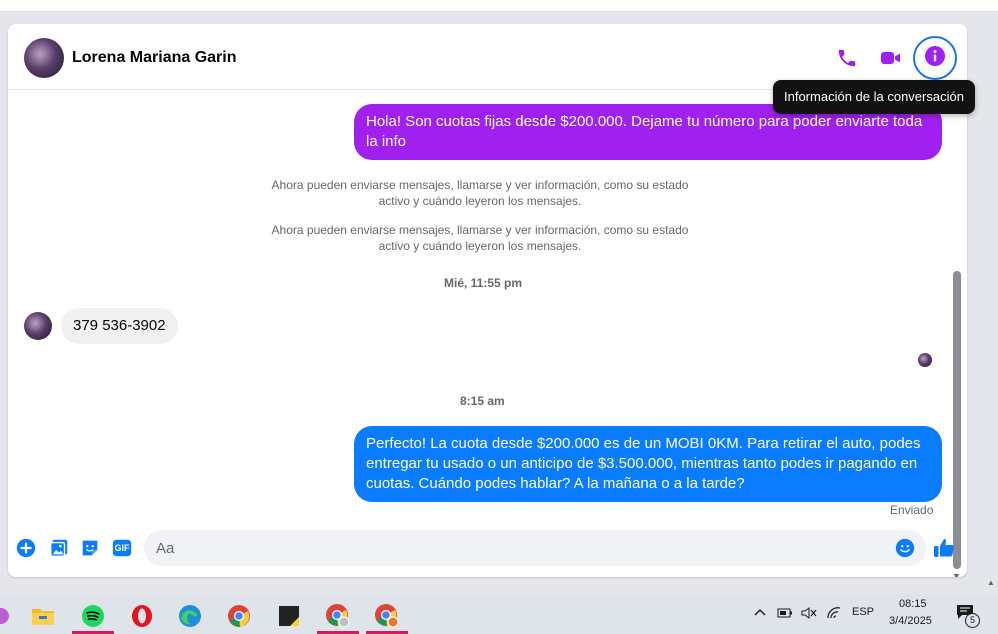  What do you see at coordinates (93, 616) in the screenshot?
I see `spotify-icon` at bounding box center [93, 616].